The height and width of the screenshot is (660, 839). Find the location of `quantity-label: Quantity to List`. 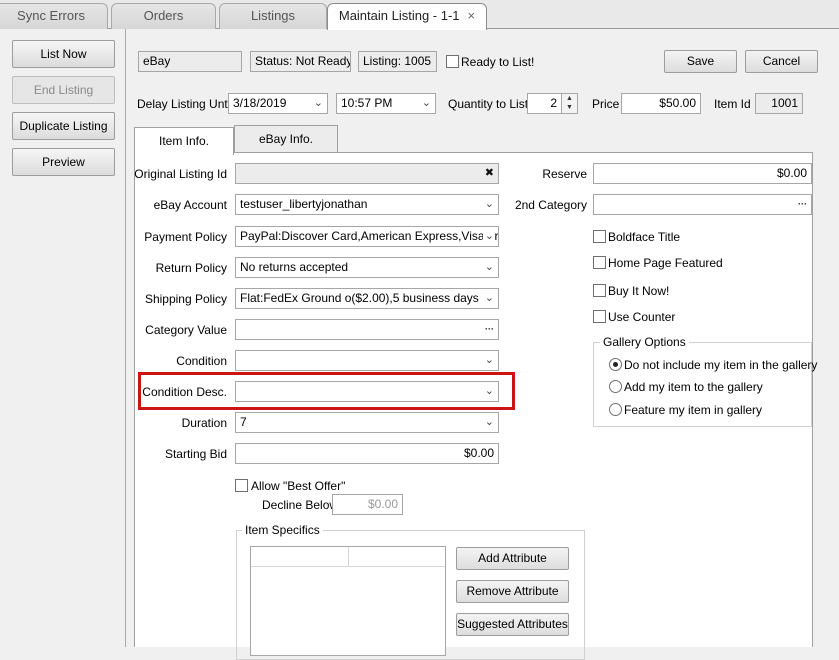

quantity-label: Quantity to List is located at coordinates (488, 104).